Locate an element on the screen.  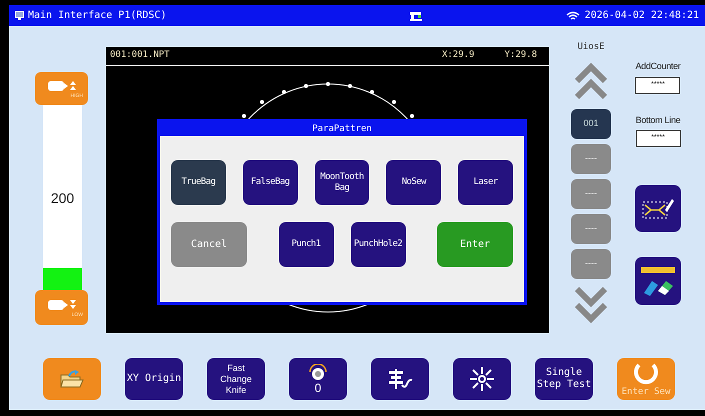
pattern-button: NoSew is located at coordinates (414, 182).